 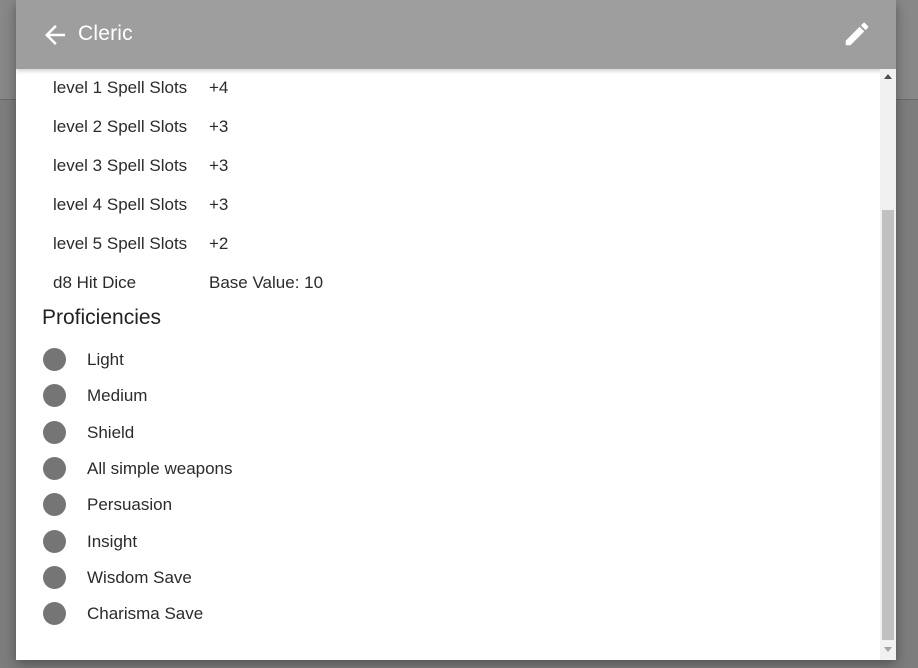 I want to click on arrow-back-icon, so click(x=55, y=35).